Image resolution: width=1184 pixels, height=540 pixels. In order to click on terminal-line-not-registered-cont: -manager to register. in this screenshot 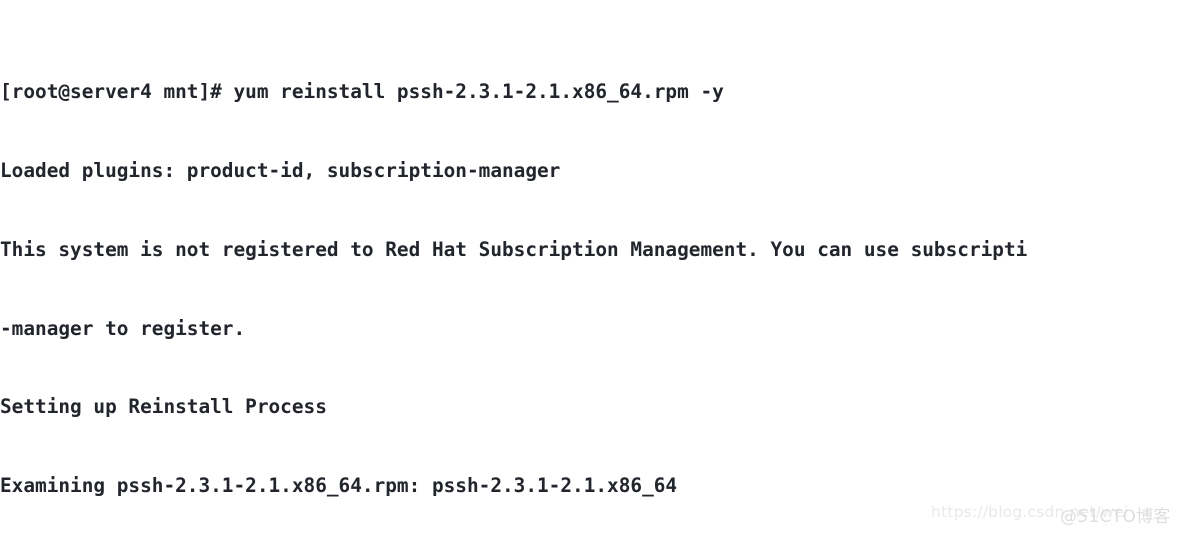, I will do `click(123, 328)`.